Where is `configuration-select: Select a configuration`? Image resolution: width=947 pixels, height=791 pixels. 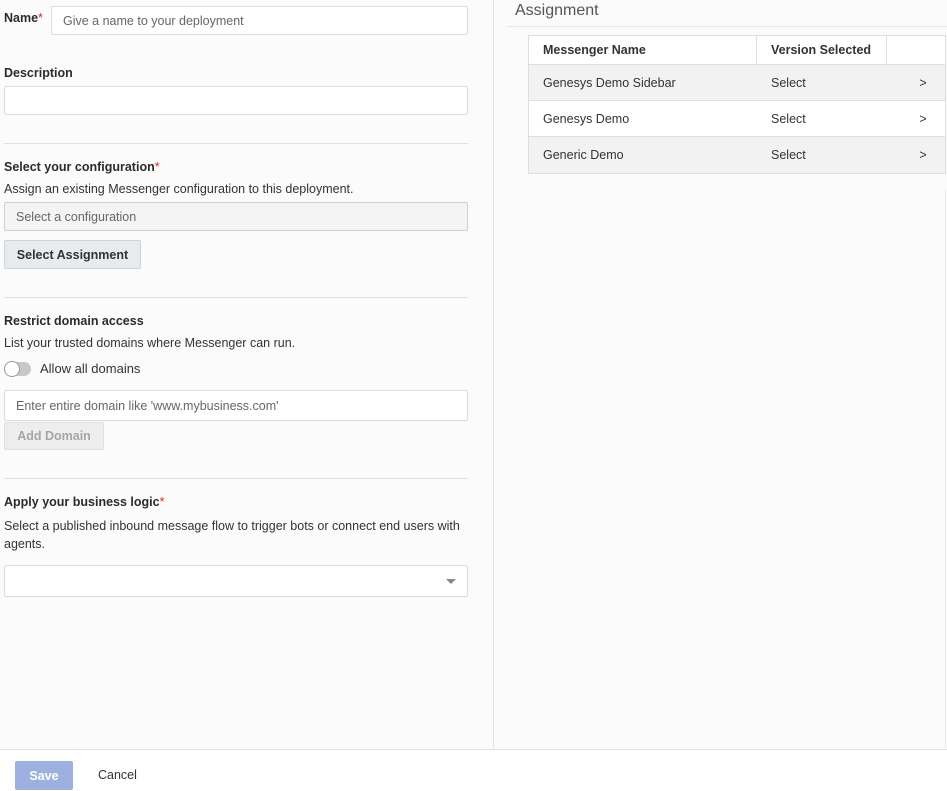
configuration-select: Select a configuration is located at coordinates (236, 216).